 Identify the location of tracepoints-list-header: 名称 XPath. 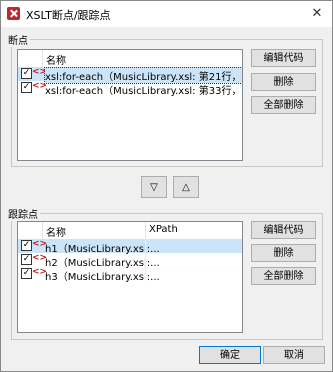
(130, 231).